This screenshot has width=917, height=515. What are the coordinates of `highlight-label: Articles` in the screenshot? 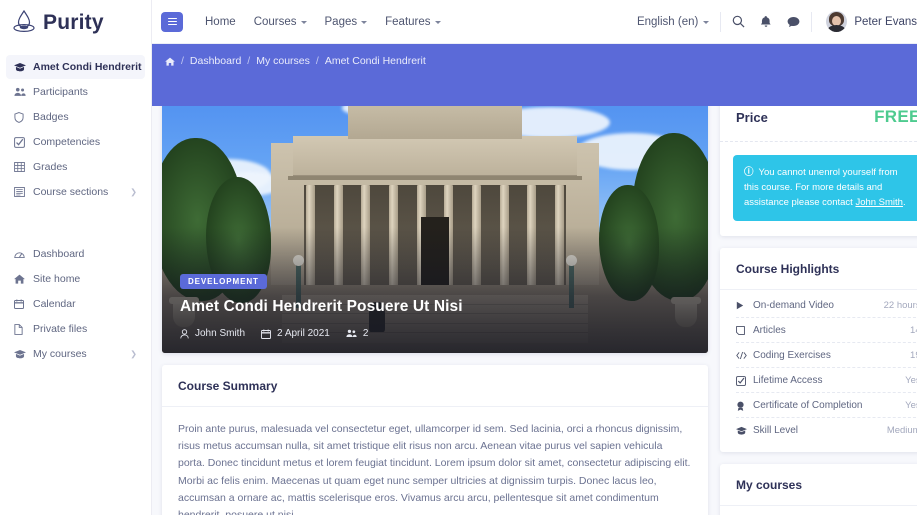 It's located at (769, 330).